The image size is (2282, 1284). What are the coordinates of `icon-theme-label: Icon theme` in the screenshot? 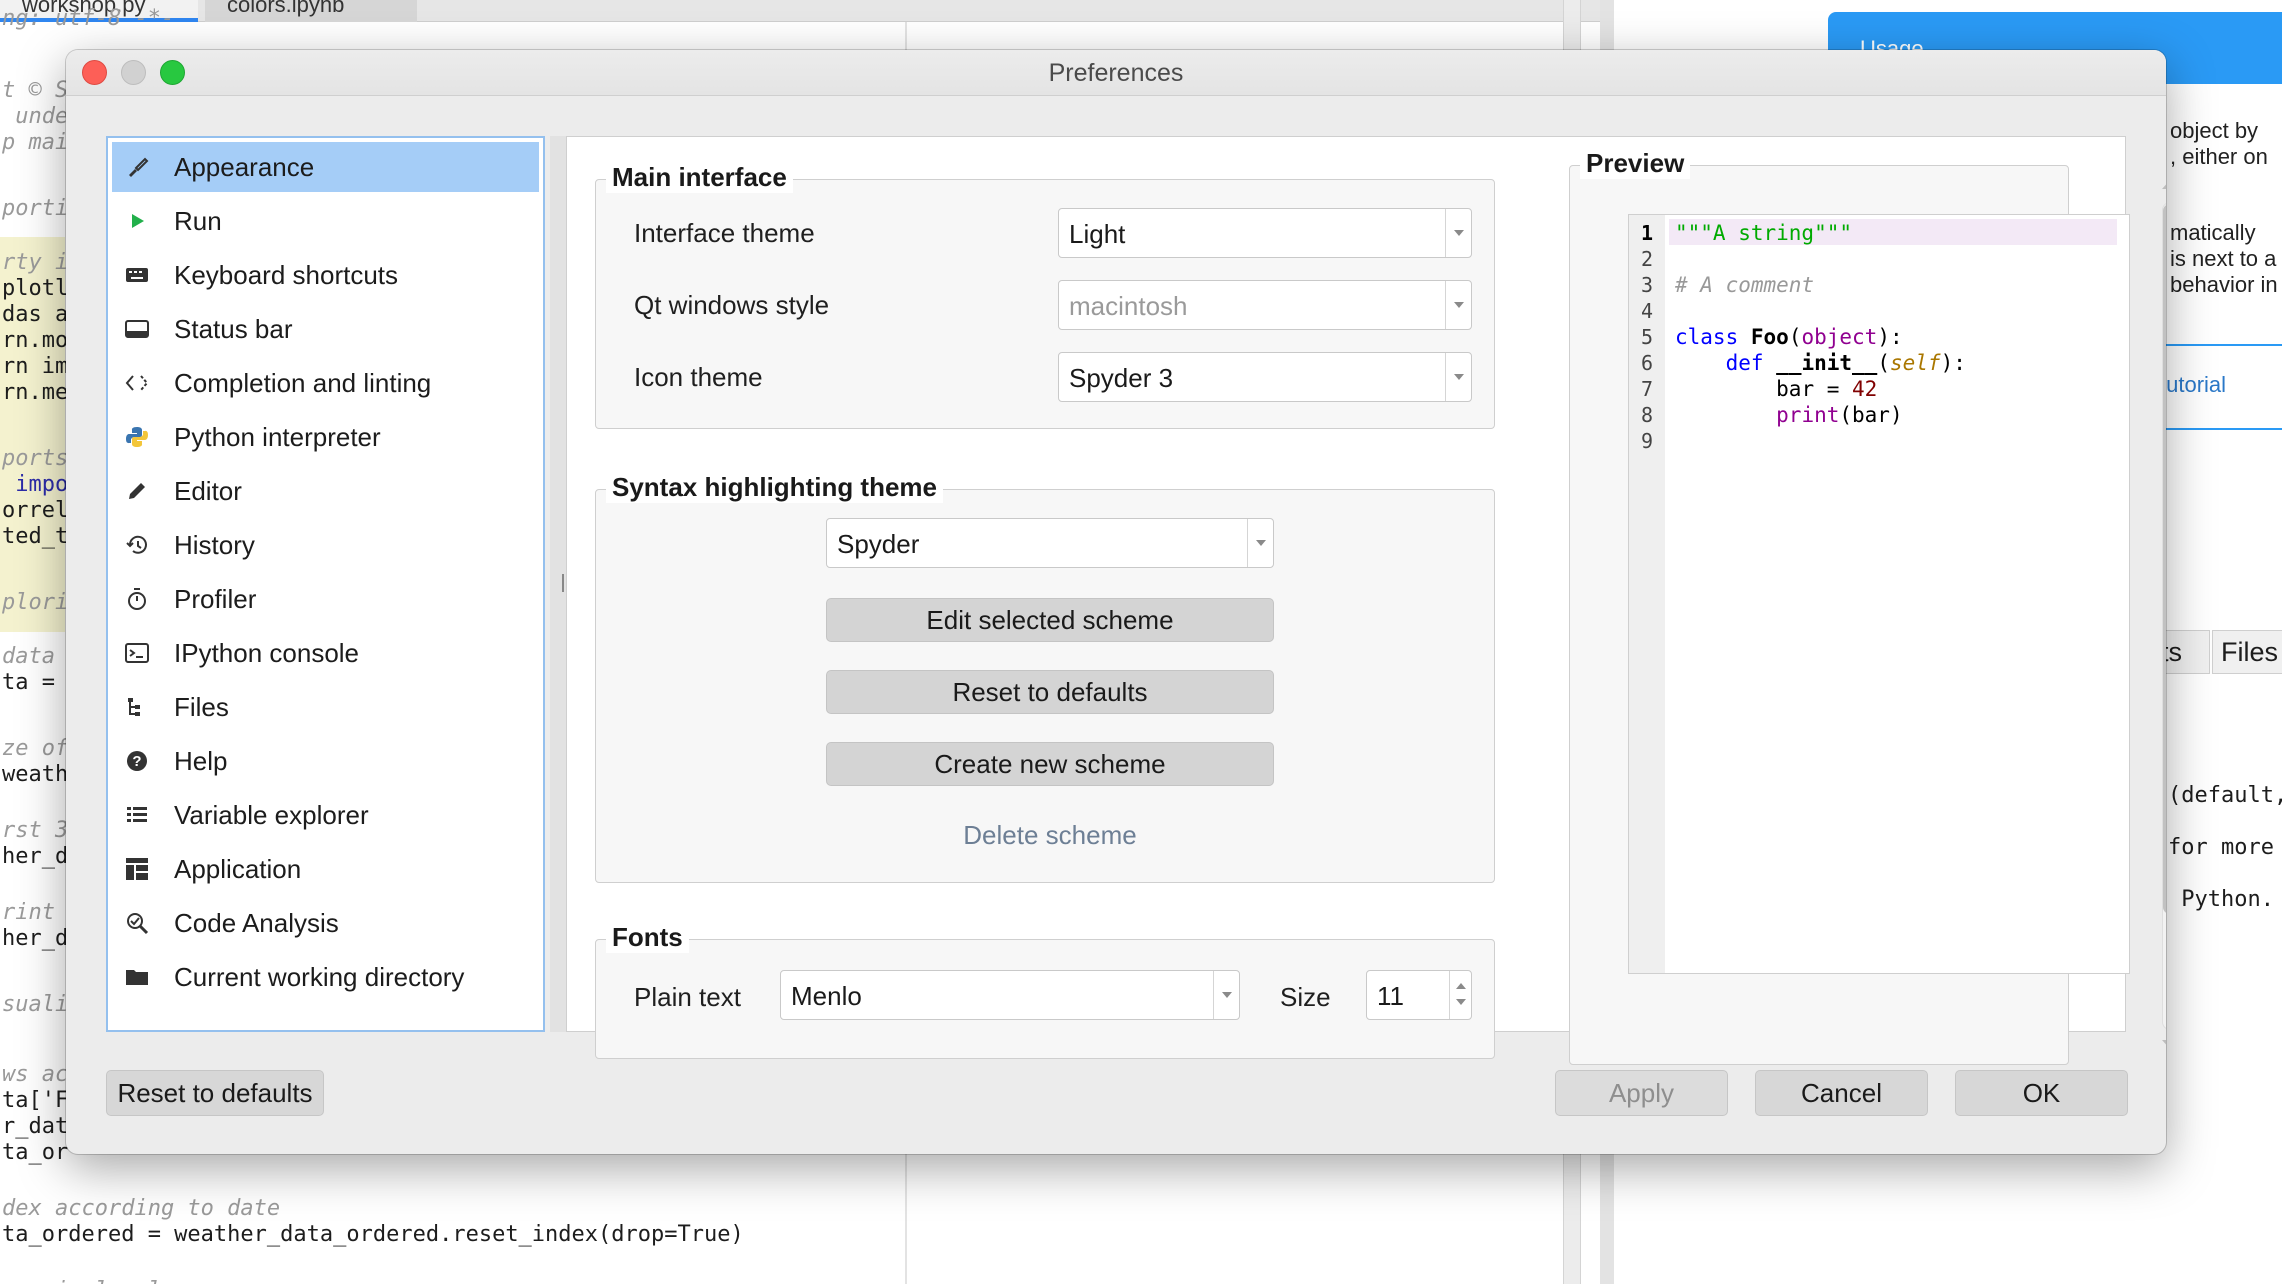 It's located at (698, 377).